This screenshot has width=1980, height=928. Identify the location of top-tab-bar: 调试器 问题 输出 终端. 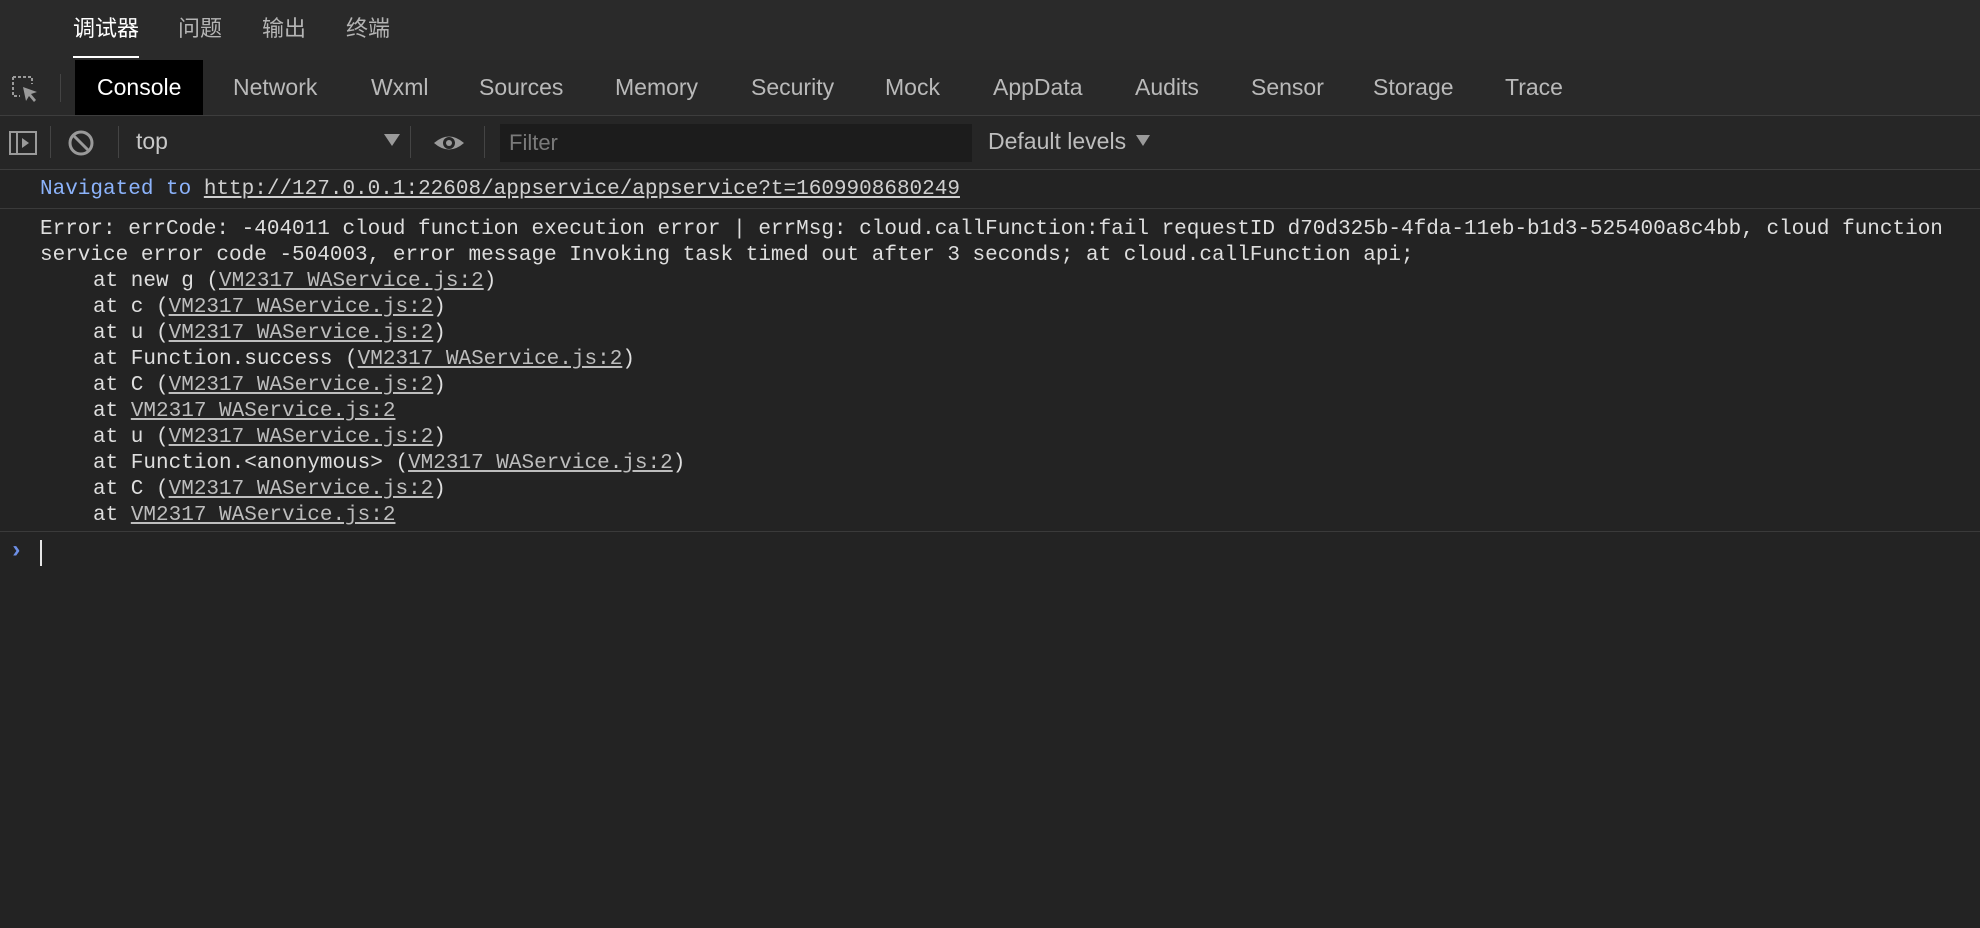
(990, 30).